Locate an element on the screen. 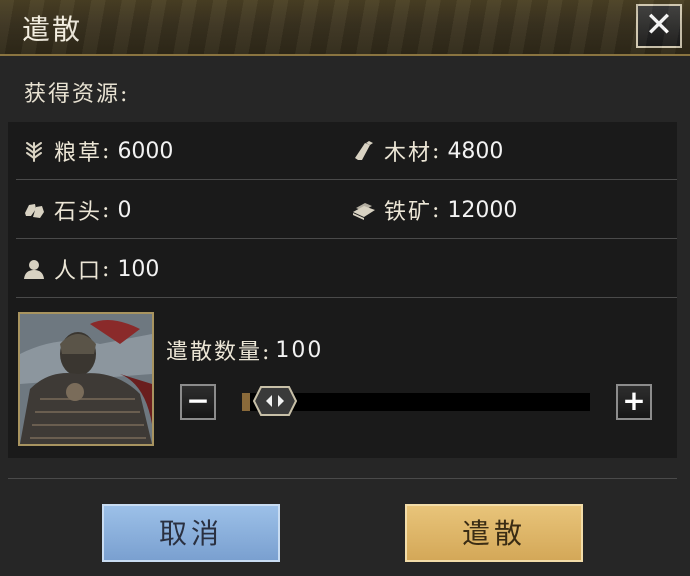 This screenshot has width=690, height=576. decrease-button: − is located at coordinates (198, 402).